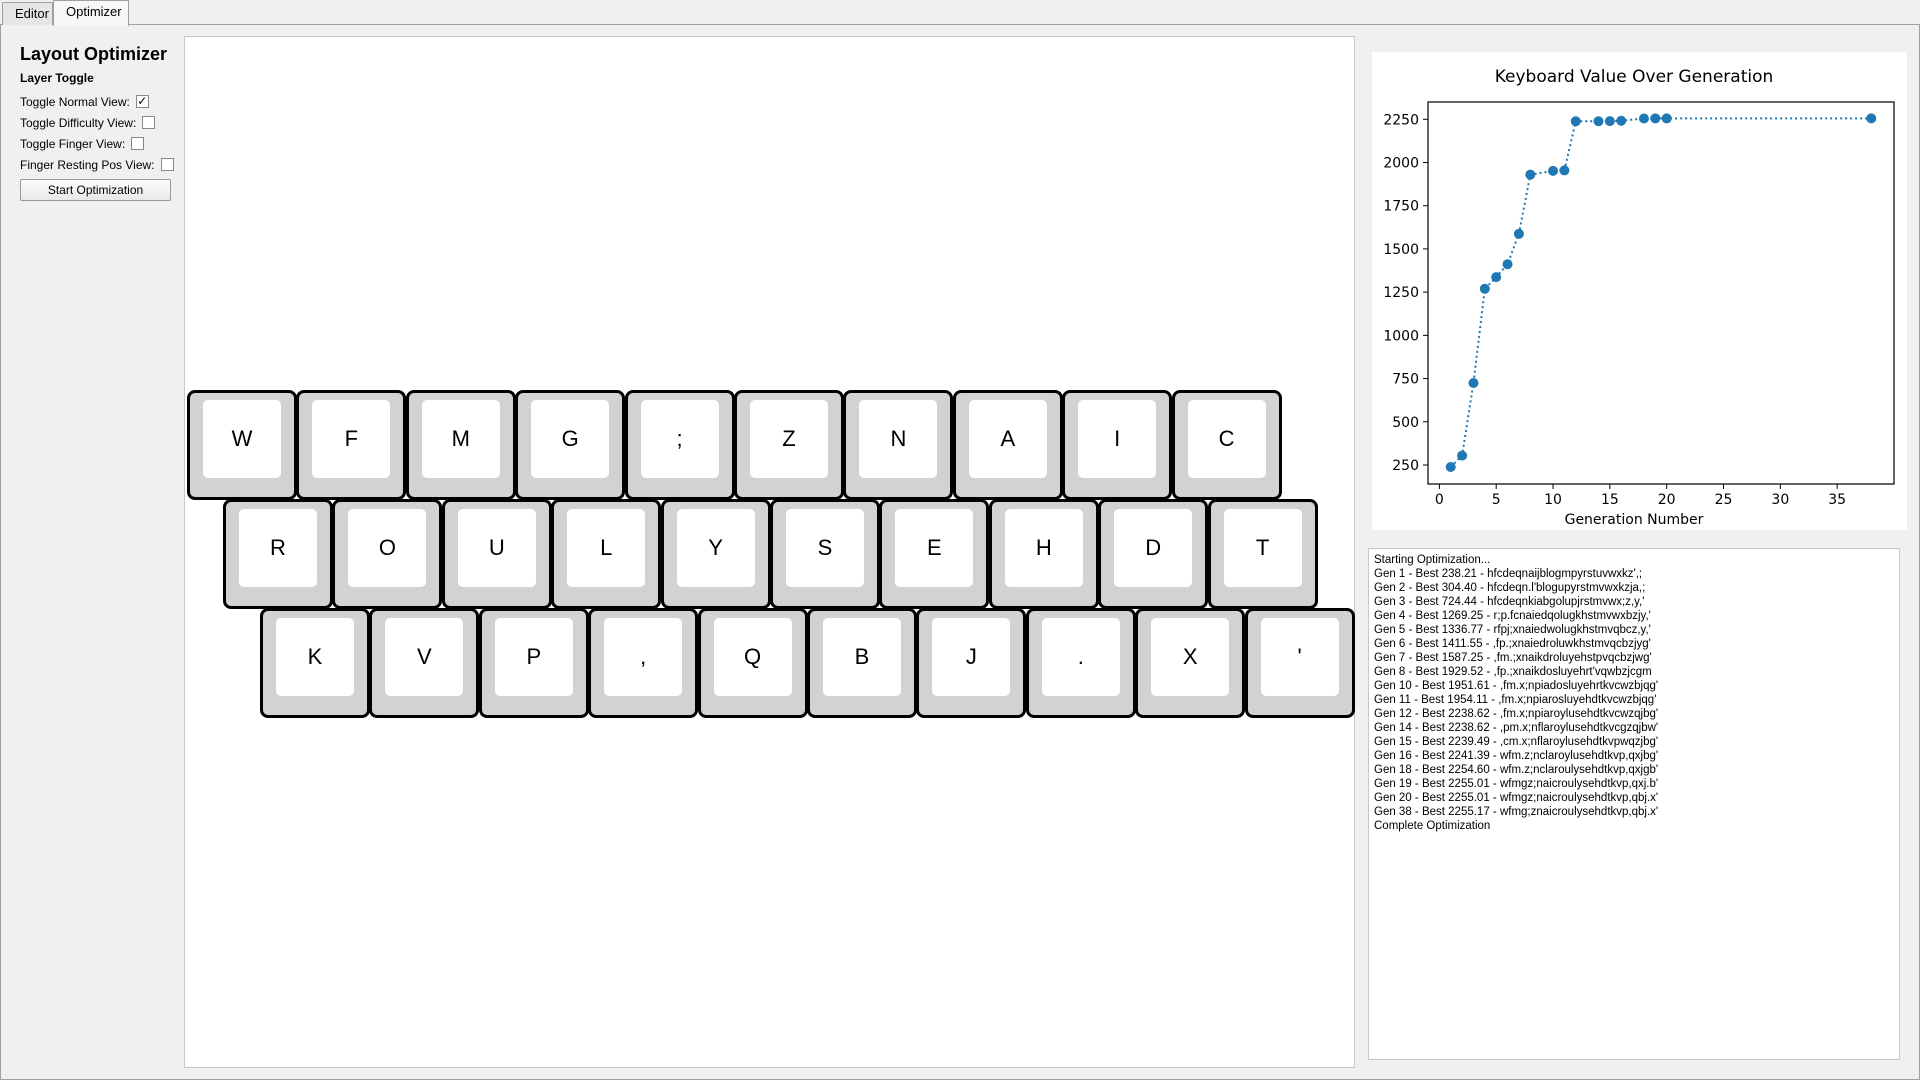 This screenshot has width=1920, height=1080. I want to click on y-tick-label: 2000, so click(1401, 163).